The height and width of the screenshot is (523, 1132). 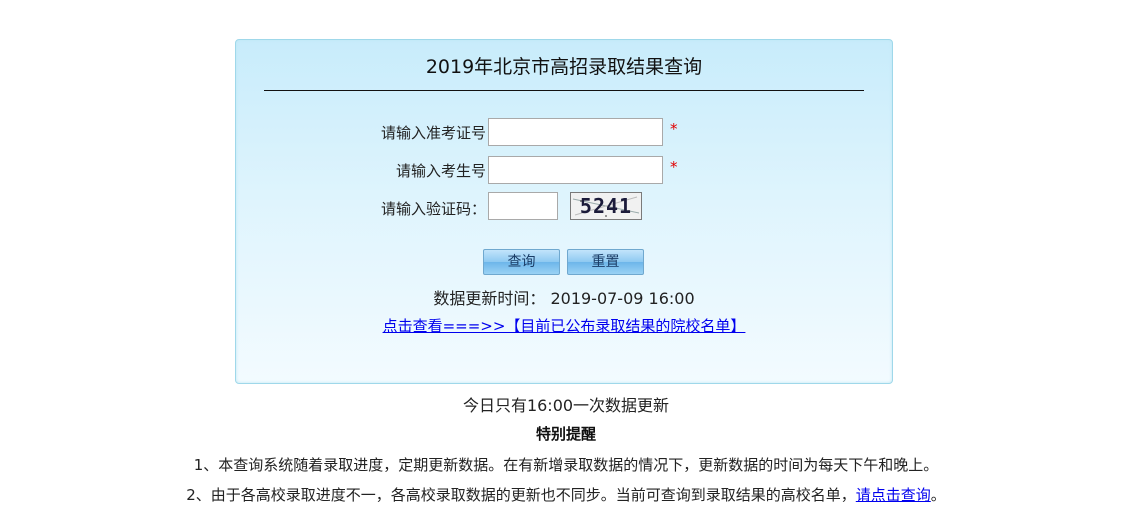 I want to click on title-divider, so click(x=564, y=90).